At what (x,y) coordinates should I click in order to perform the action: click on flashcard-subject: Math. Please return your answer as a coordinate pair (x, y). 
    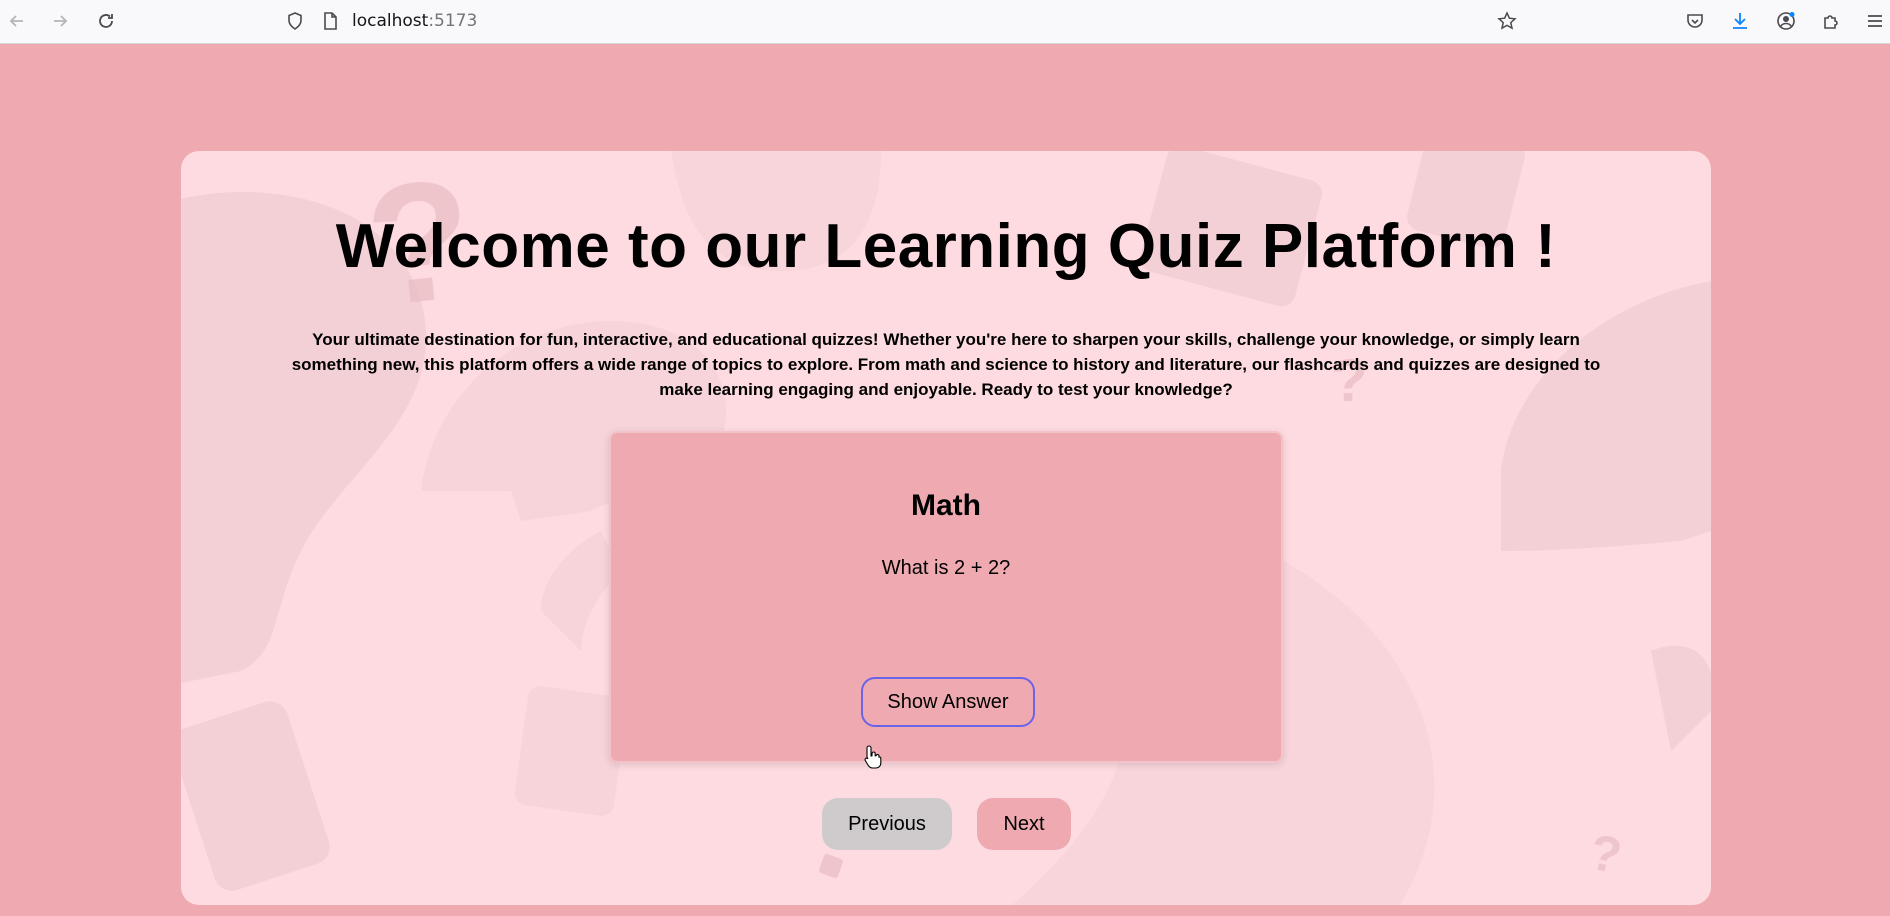
    Looking at the image, I should click on (946, 505).